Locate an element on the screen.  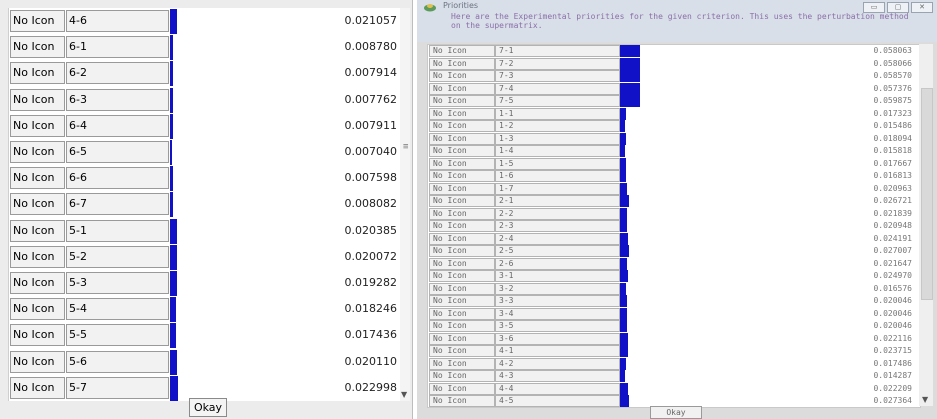
node-name-cell: 6-6 is located at coordinates (117, 178).